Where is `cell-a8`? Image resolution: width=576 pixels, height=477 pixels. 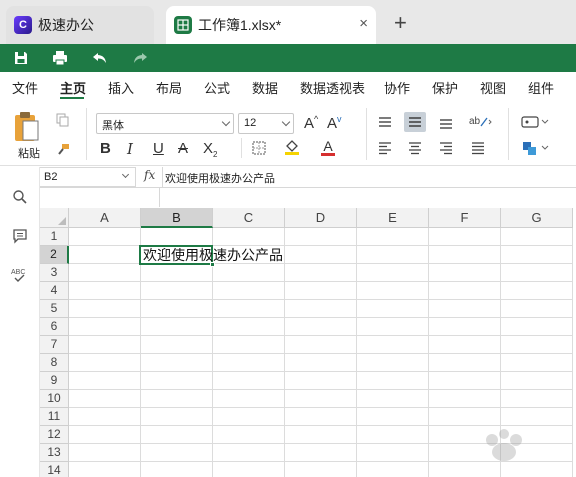
cell-a8 is located at coordinates (105, 363).